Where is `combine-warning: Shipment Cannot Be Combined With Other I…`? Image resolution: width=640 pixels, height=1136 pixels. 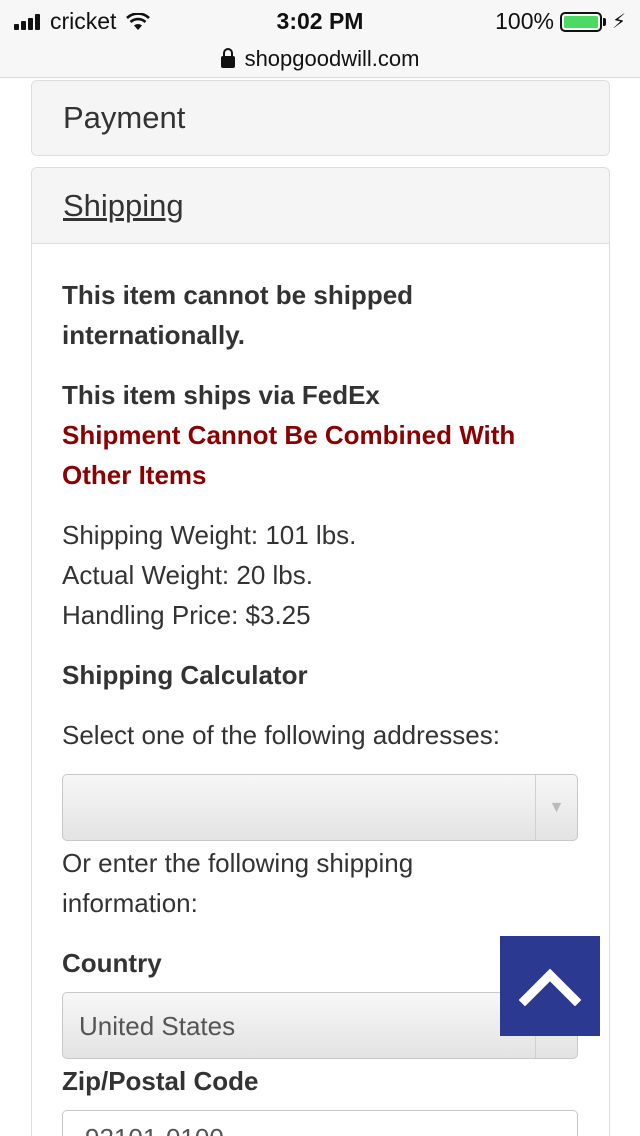
combine-warning: Shipment Cannot Be Combined With Other I… is located at coordinates (289, 455).